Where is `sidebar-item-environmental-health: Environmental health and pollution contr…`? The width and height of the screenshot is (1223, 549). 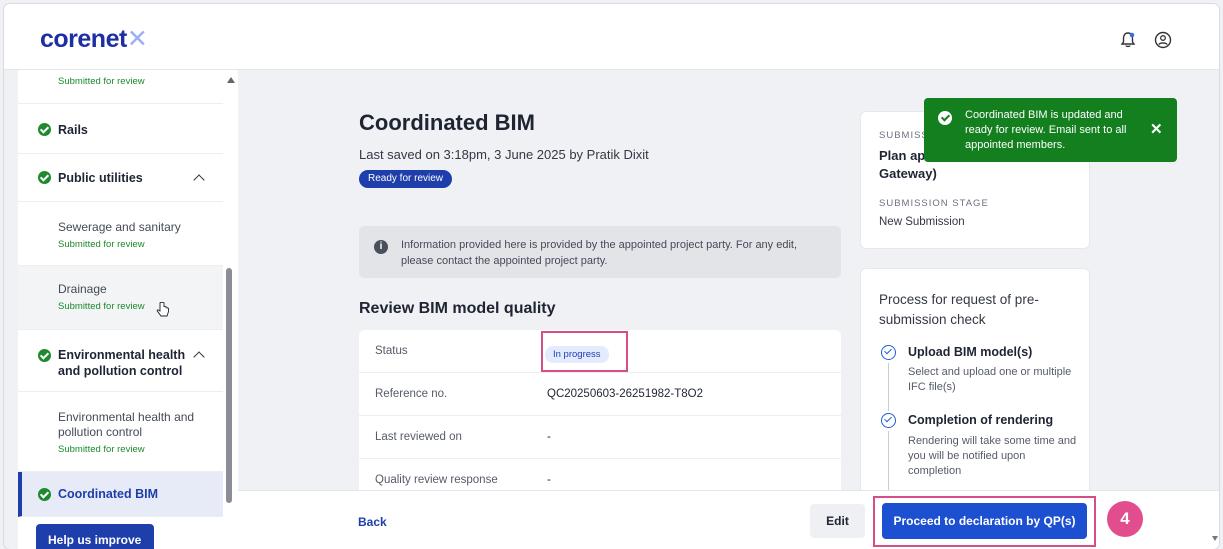
sidebar-item-environmental-health: Environmental health and pollution contr… is located at coordinates (120, 361).